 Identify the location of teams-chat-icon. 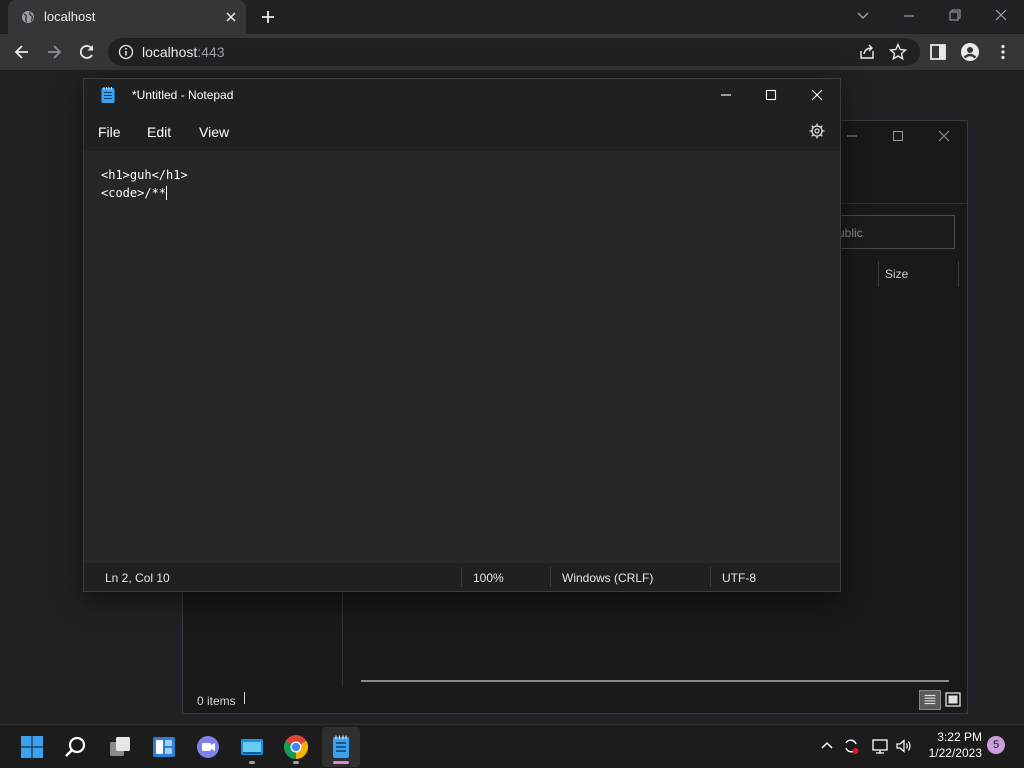
(208, 747).